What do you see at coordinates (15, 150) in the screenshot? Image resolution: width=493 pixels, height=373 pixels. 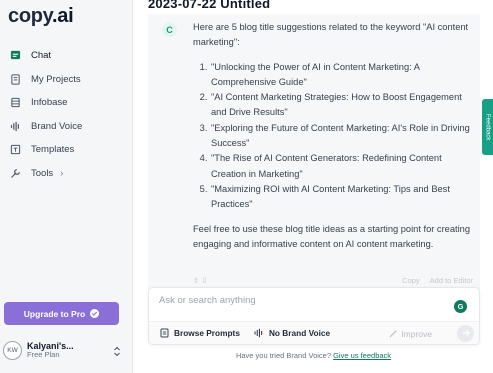 I see `template-icon` at bounding box center [15, 150].